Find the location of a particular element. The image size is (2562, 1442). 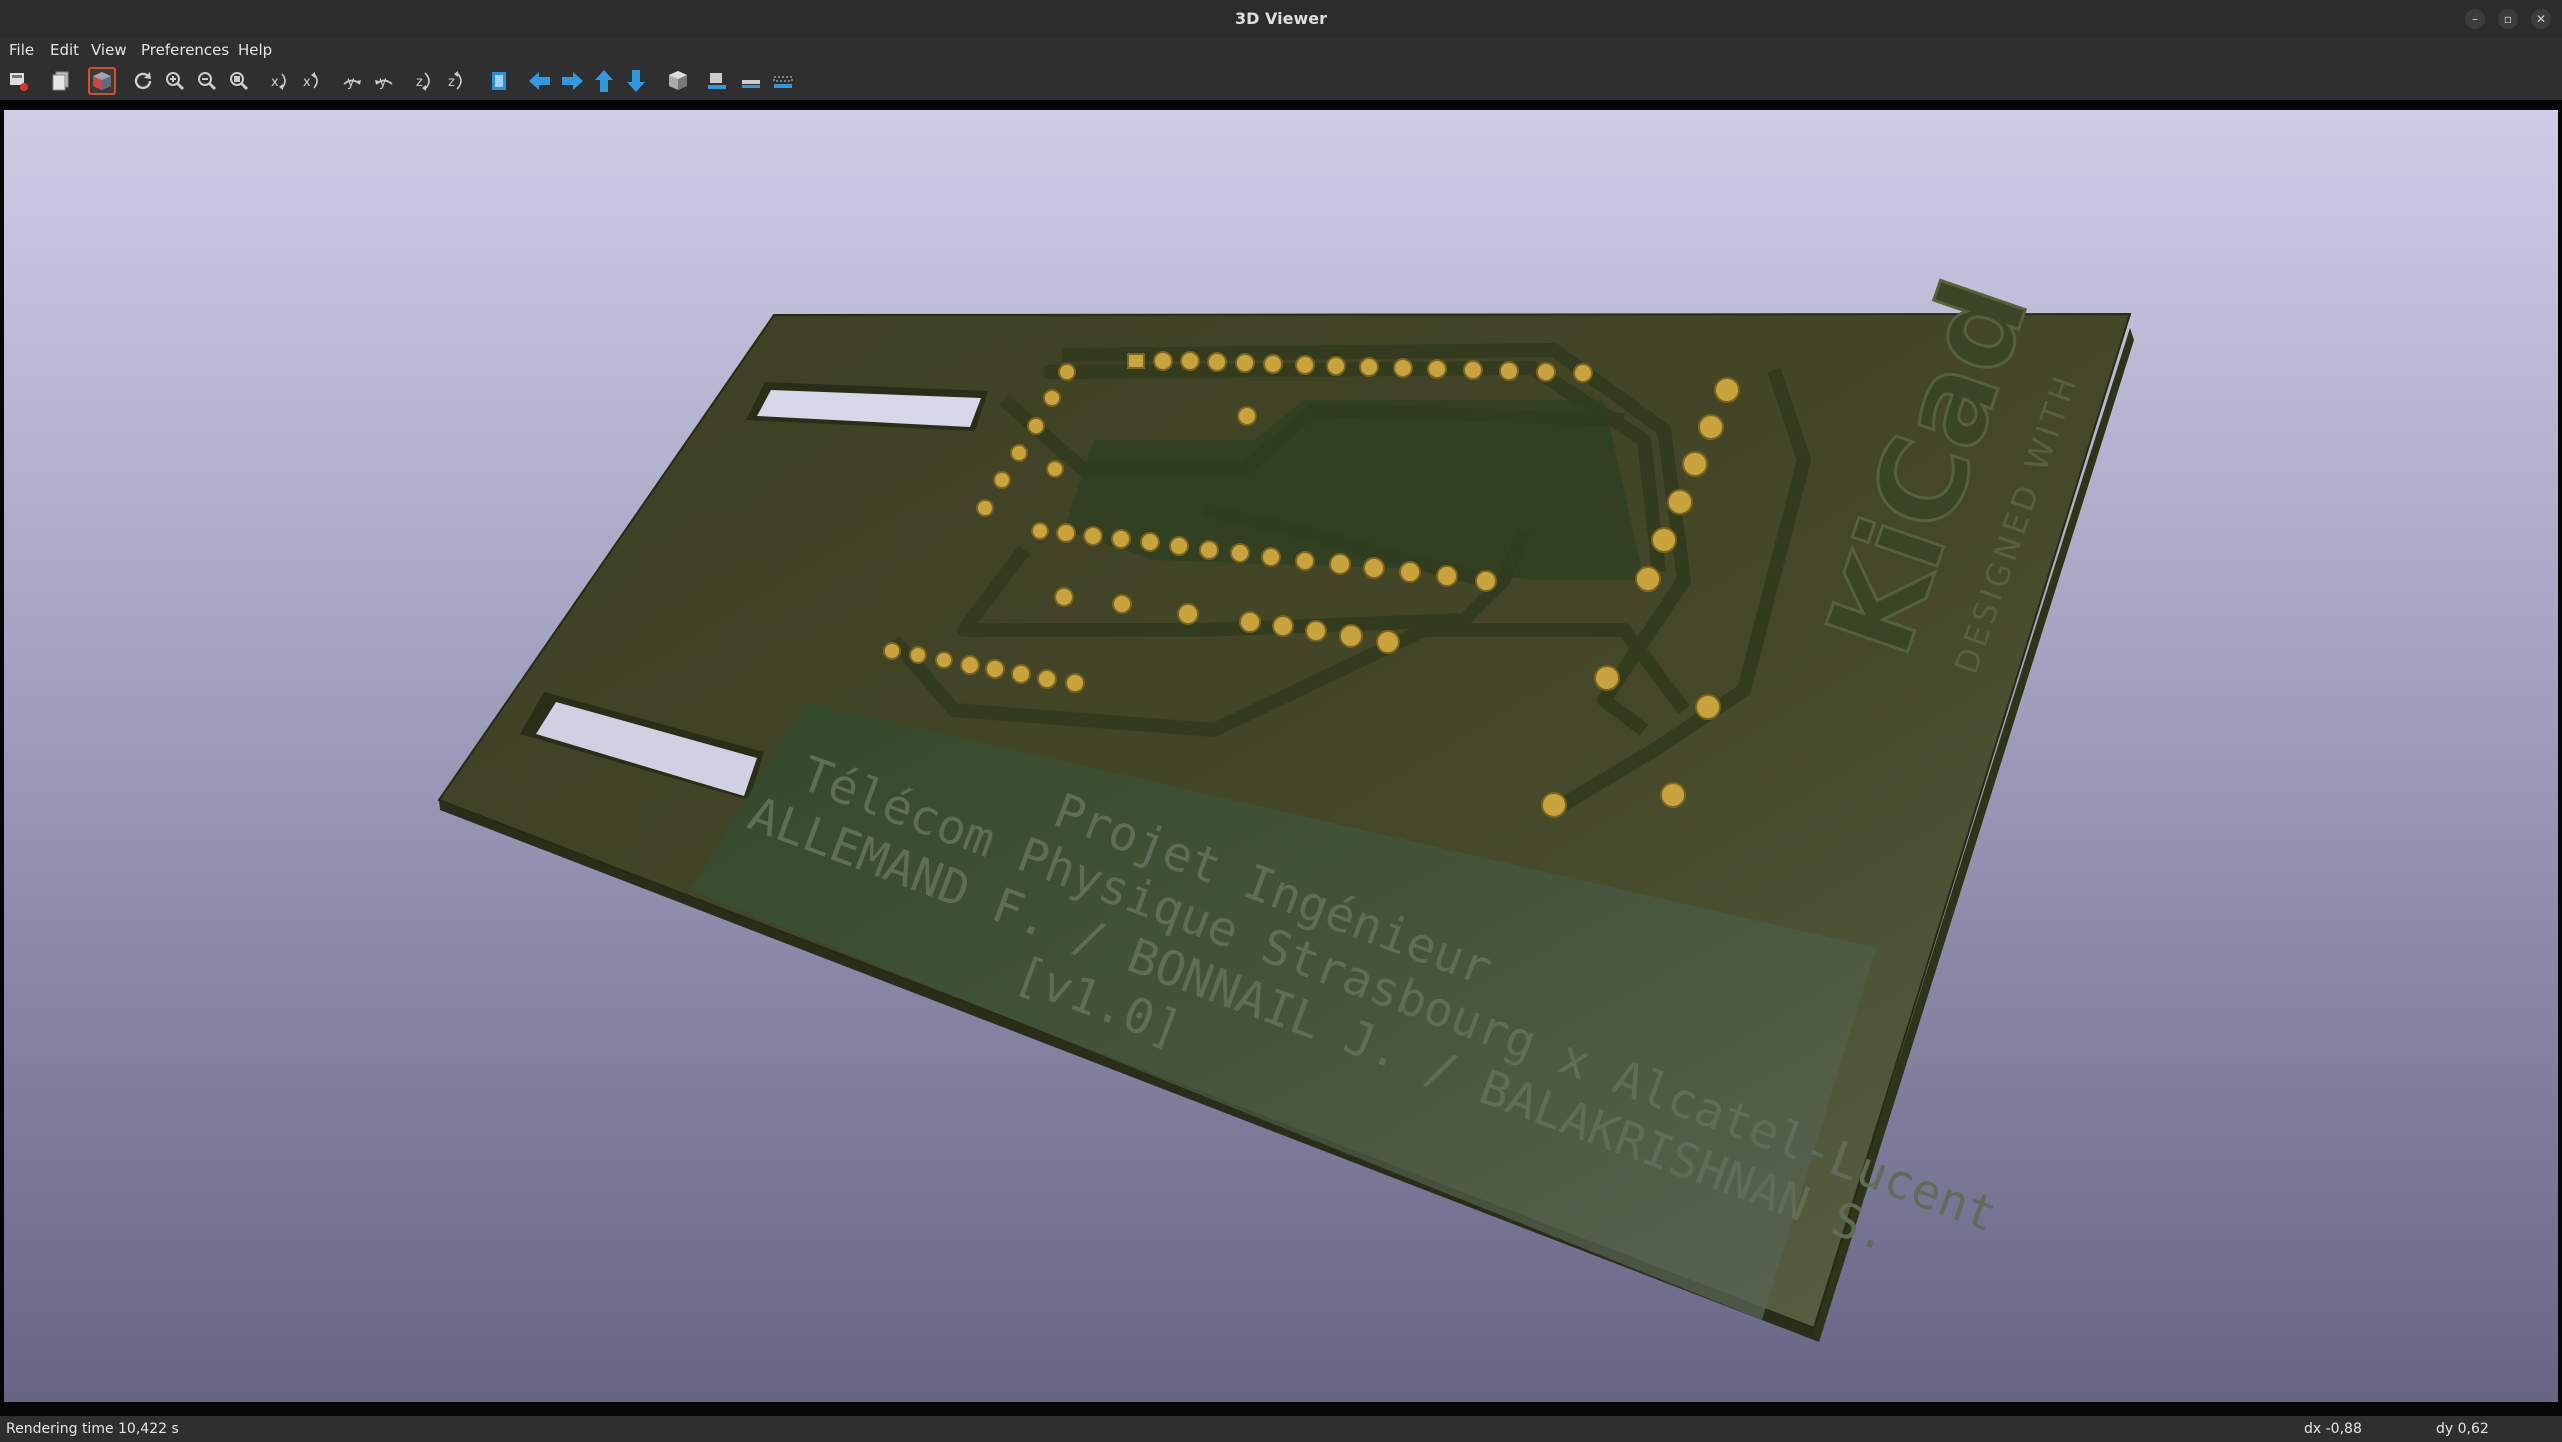

rotate-x-ccw-icon: x is located at coordinates (312, 81).